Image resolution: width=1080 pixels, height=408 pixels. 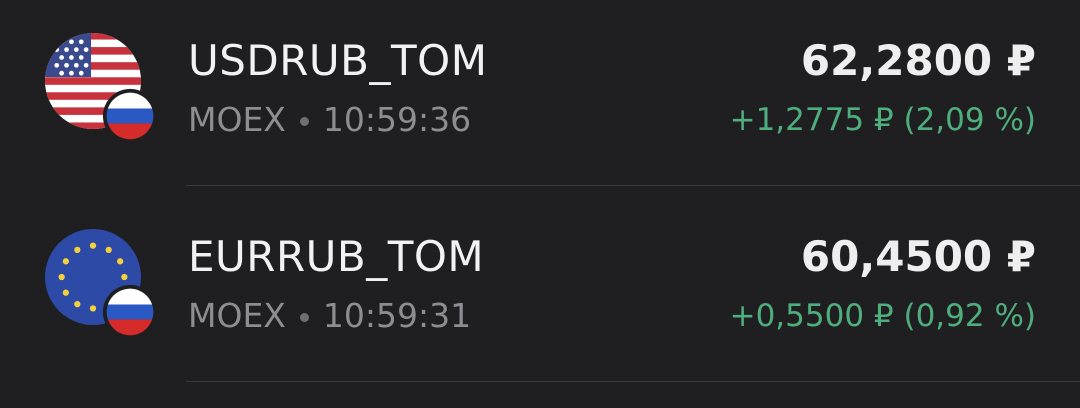 I want to click on ticker-symbol: EURRUB_TOM, so click(x=336, y=256).